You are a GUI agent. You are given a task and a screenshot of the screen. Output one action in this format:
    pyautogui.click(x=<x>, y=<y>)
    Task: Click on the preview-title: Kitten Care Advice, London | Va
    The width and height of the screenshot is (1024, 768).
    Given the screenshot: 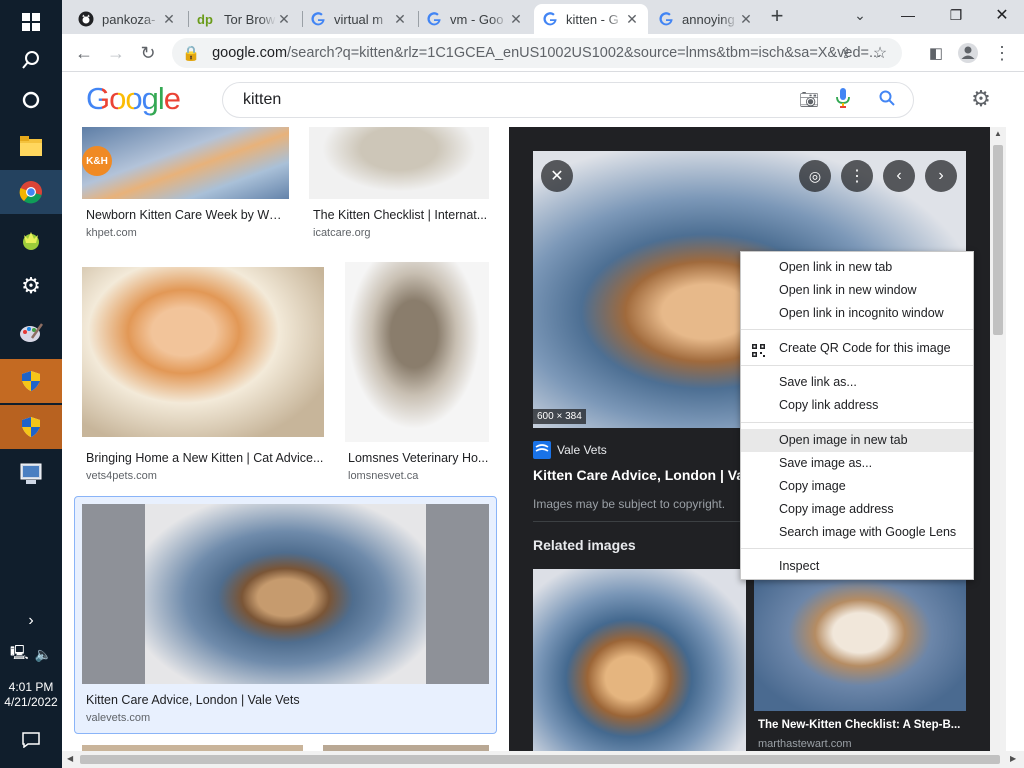 What is the action you would take?
    pyautogui.click(x=638, y=475)
    